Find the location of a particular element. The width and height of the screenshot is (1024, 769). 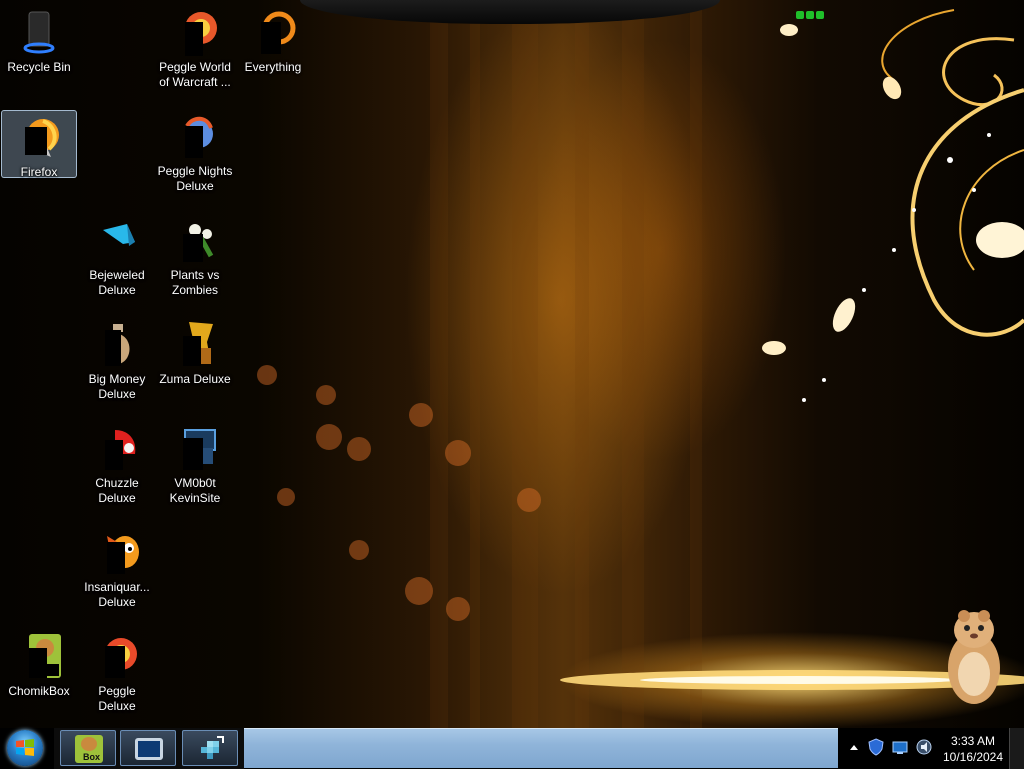

insaniquarium-fish-icon is located at coordinates (117, 552).